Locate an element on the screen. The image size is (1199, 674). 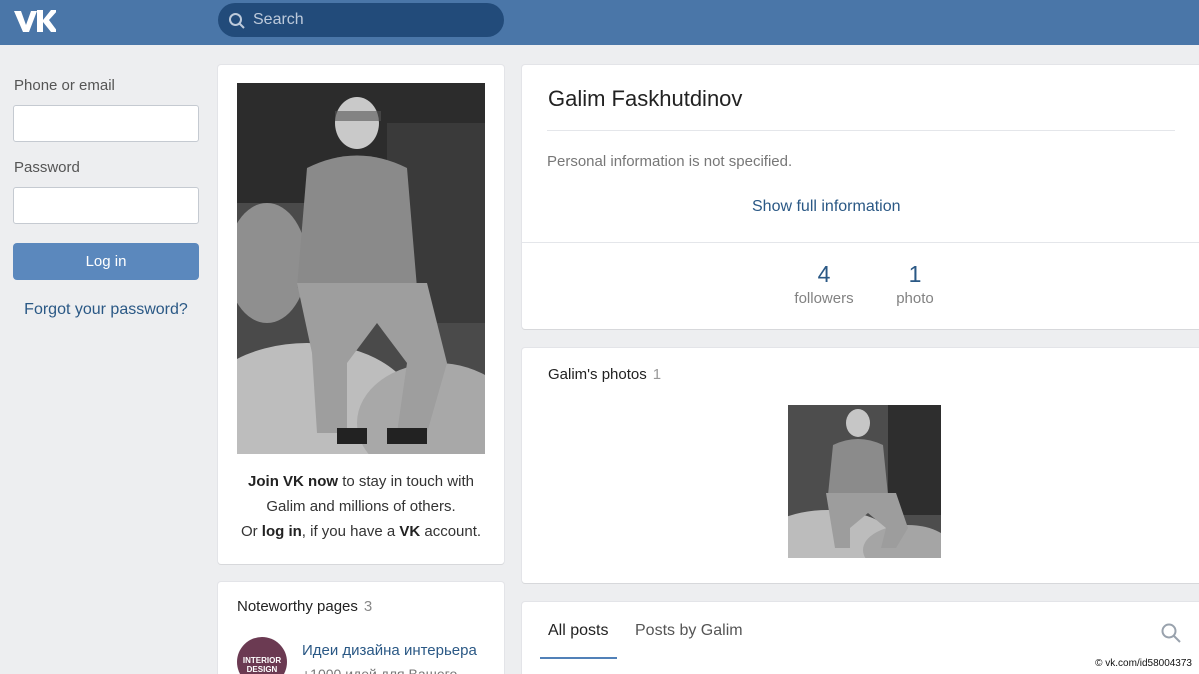
search-bar: Search is located at coordinates (361, 20).